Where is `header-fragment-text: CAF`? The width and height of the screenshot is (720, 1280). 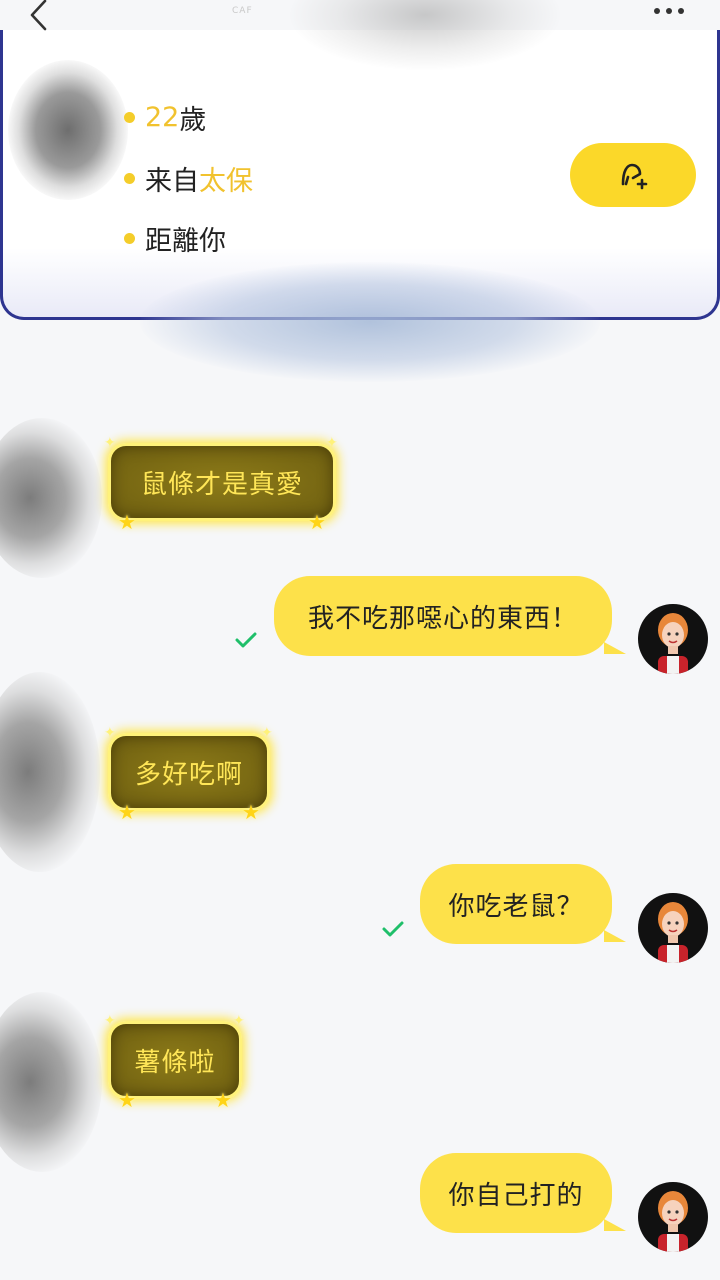 header-fragment-text: CAF is located at coordinates (242, 11).